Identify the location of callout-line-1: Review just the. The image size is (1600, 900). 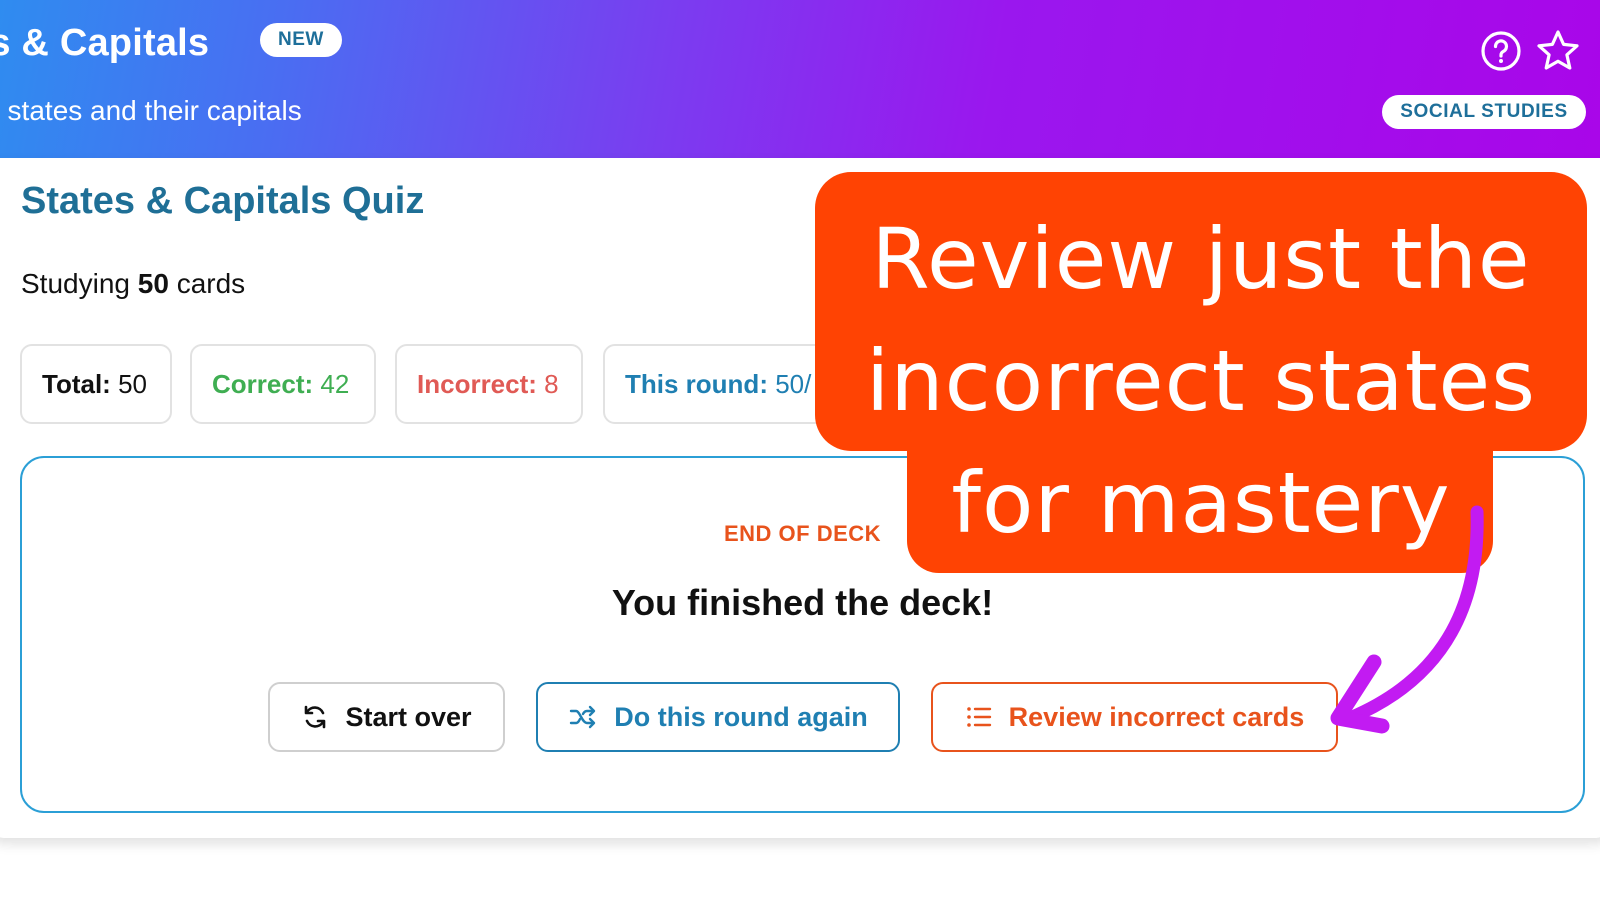
(1201, 259).